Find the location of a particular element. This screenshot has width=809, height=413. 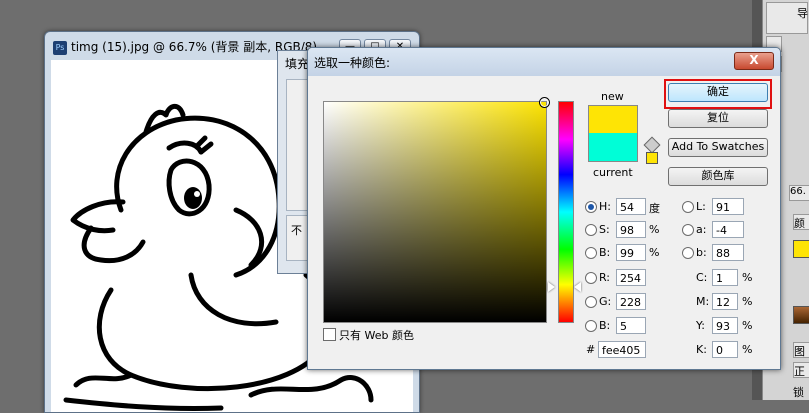

ps-icon: Ps is located at coordinates (60, 47).